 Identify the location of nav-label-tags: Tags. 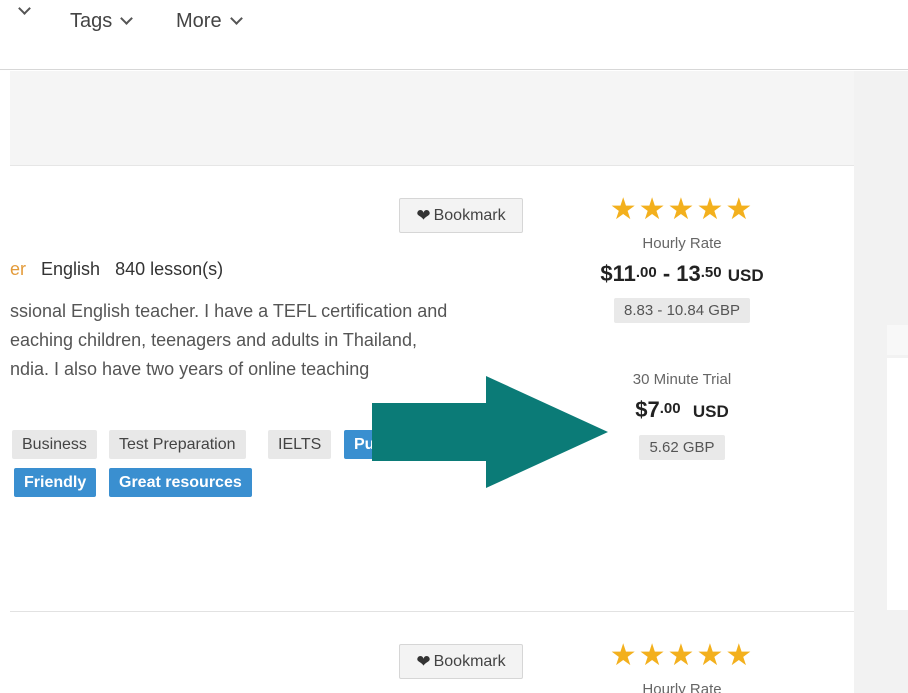
(91, 21).